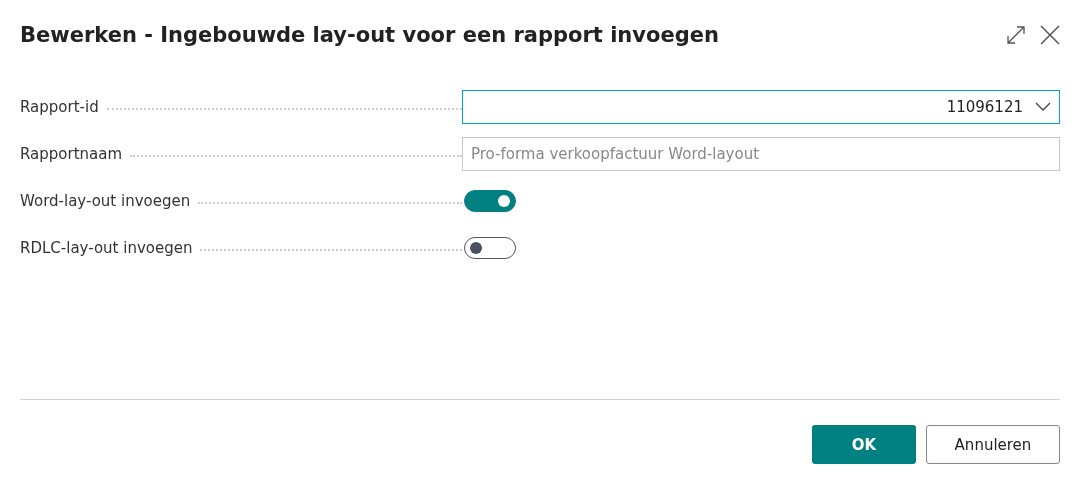 The image size is (1076, 486). Describe the element at coordinates (993, 444) in the screenshot. I see `cancel-button: Annuleren` at that location.